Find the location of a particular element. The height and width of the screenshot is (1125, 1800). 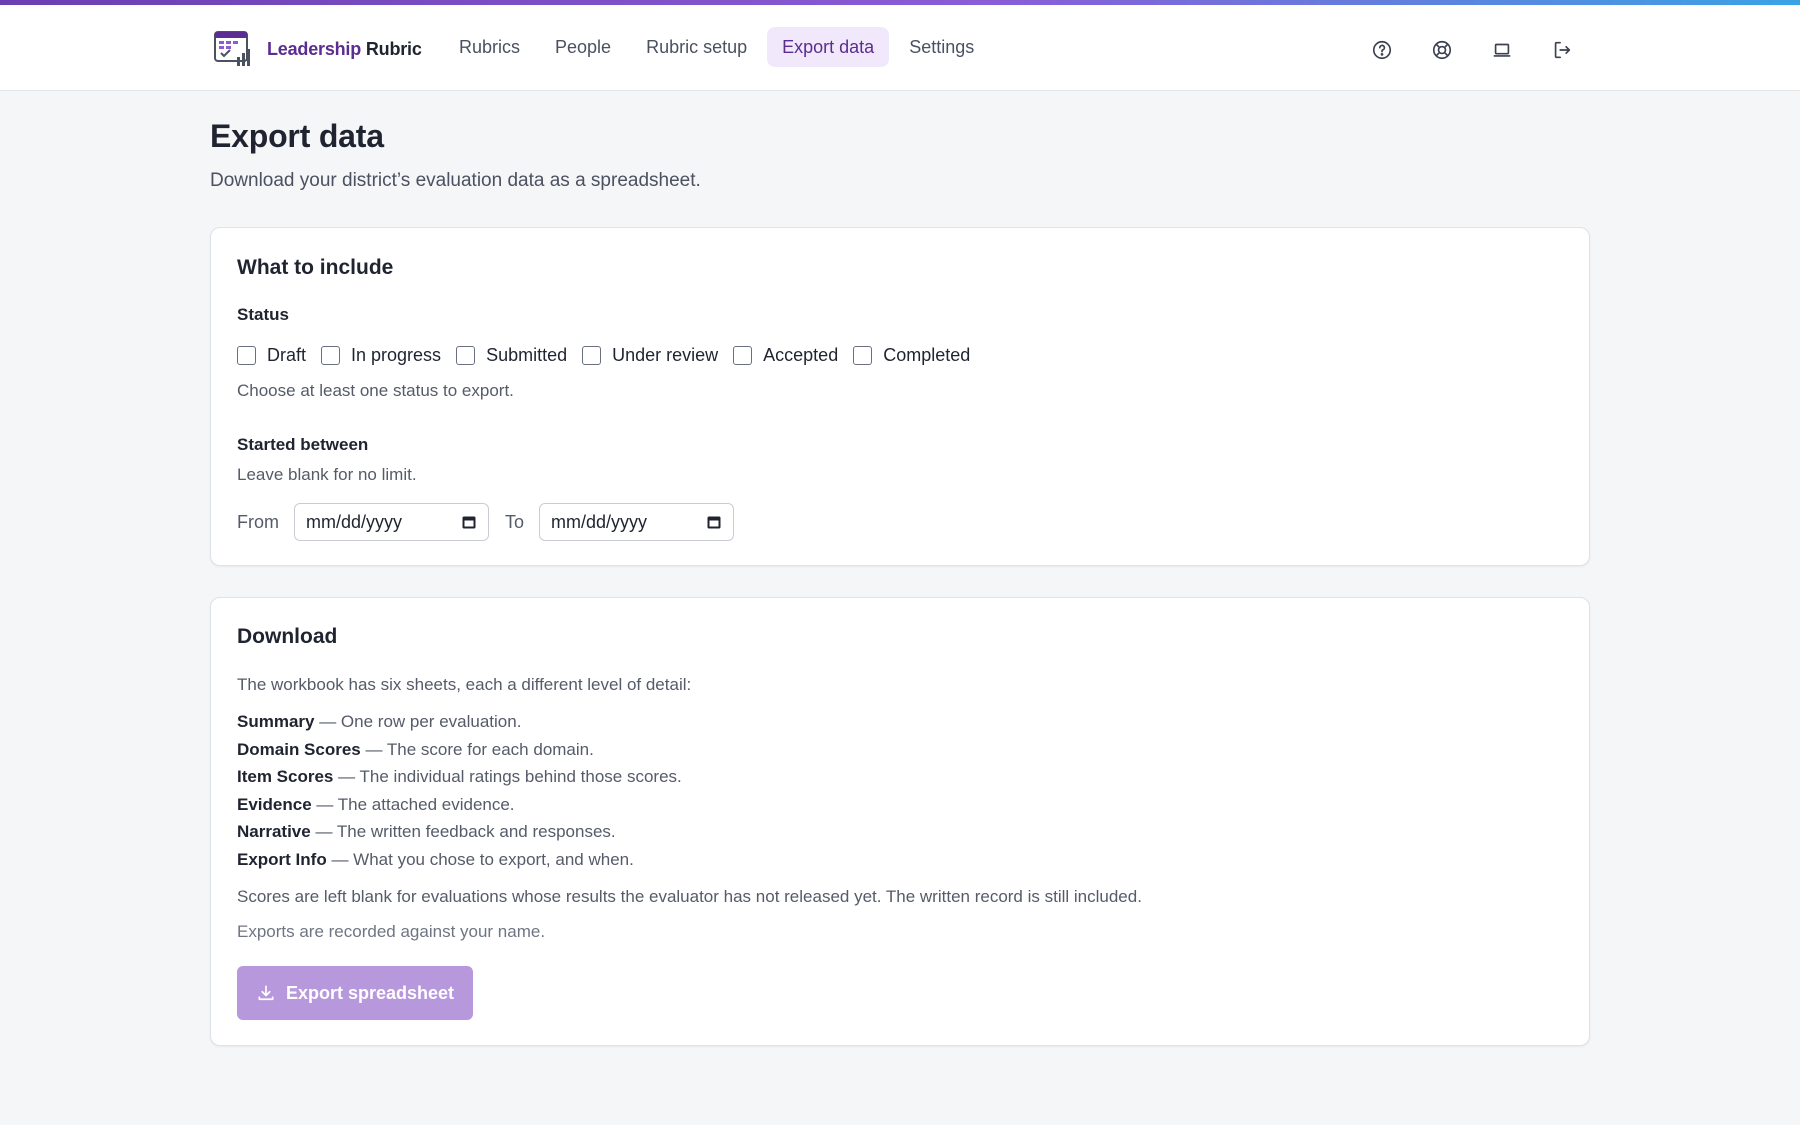

checkbox-label: In progress is located at coordinates (396, 355).